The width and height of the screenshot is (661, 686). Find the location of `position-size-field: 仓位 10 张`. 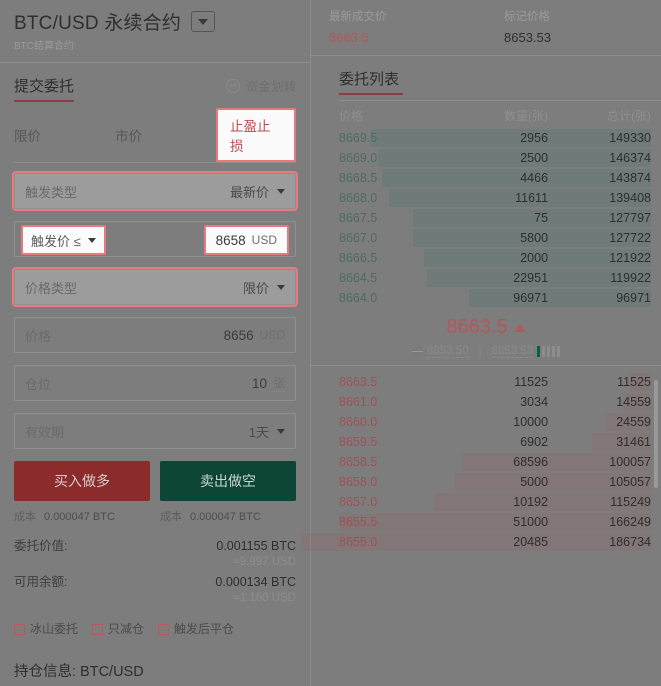

position-size-field: 仓位 10 张 is located at coordinates (155, 383).